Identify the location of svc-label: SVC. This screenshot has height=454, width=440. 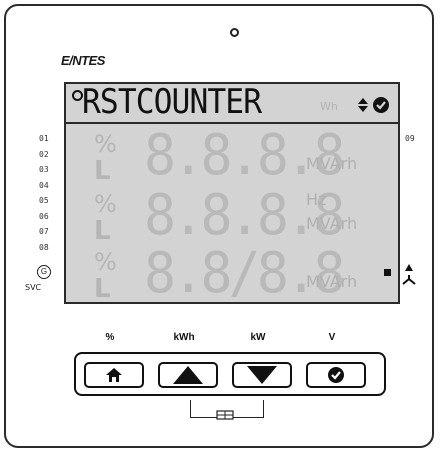
(33, 287).